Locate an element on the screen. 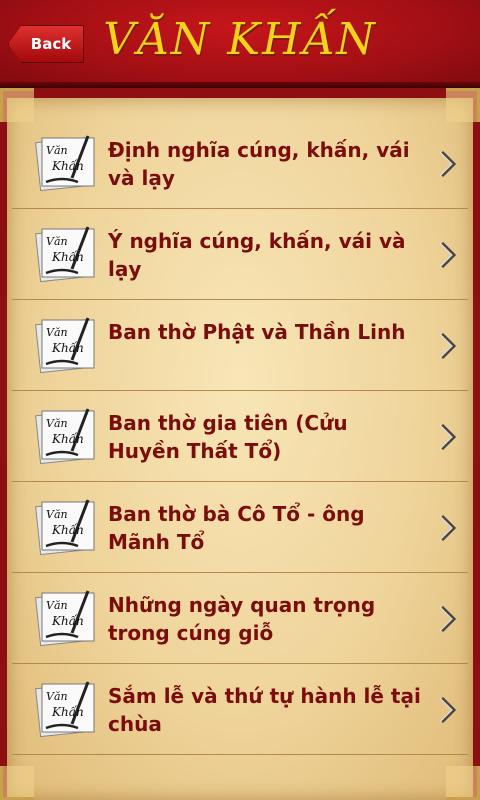 This screenshot has height=800, width=480. list-item-2: Văn Khấn Ý nghĩa cúng, khấn, vái và lạy is located at coordinates (240, 254).